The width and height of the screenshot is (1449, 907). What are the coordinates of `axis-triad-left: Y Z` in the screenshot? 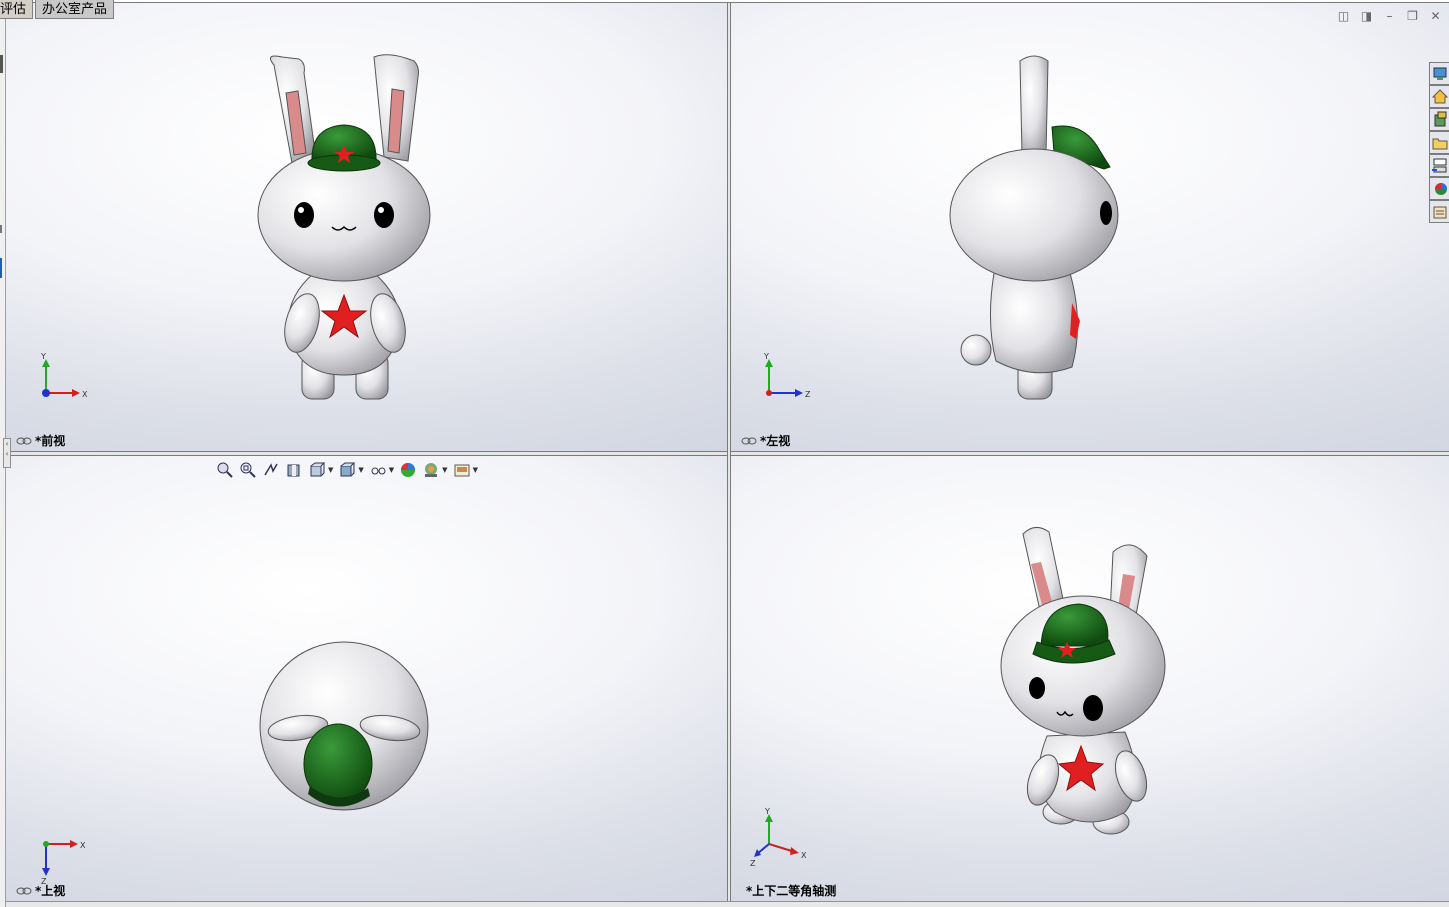 It's located at (787, 376).